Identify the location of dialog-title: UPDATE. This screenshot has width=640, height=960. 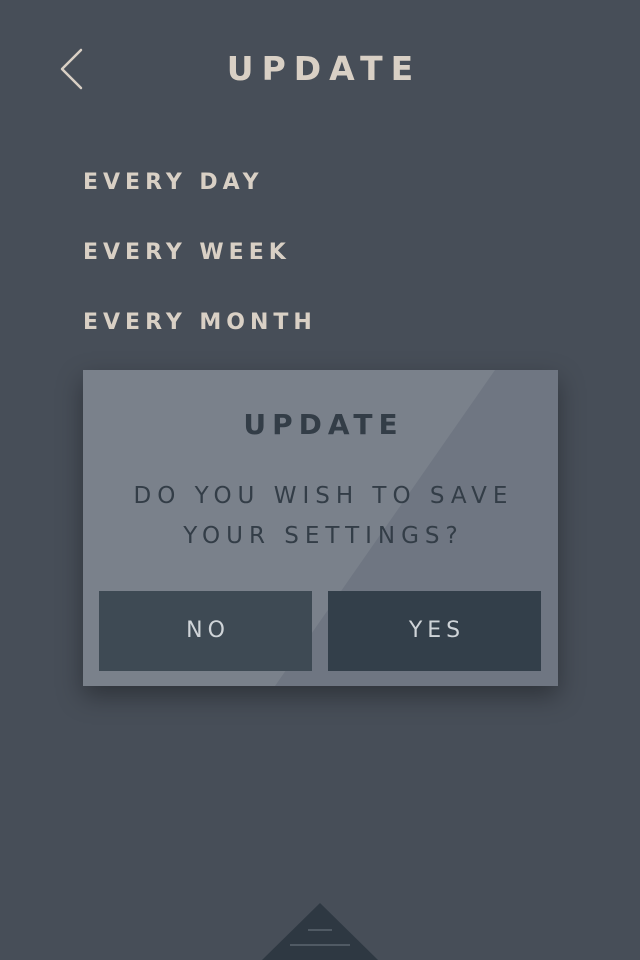
(323, 424).